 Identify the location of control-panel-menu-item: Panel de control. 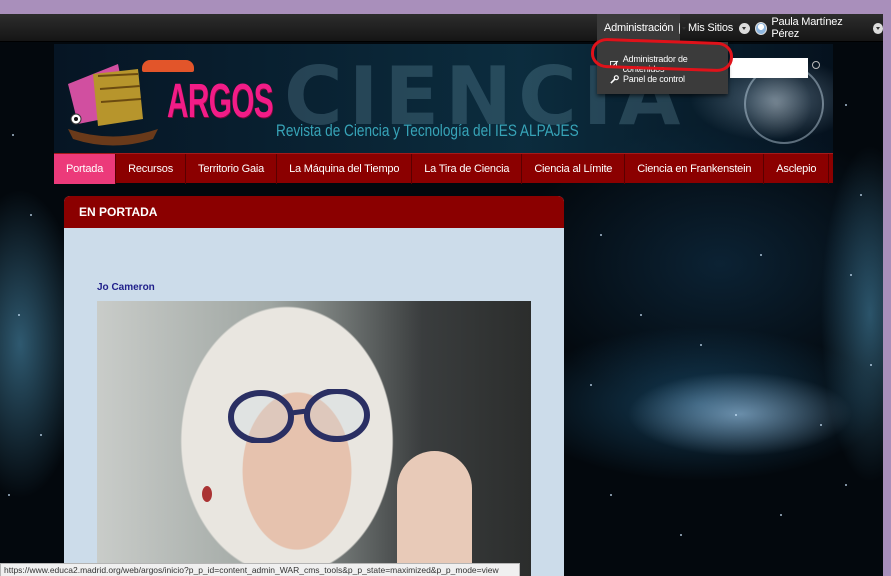
(647, 79).